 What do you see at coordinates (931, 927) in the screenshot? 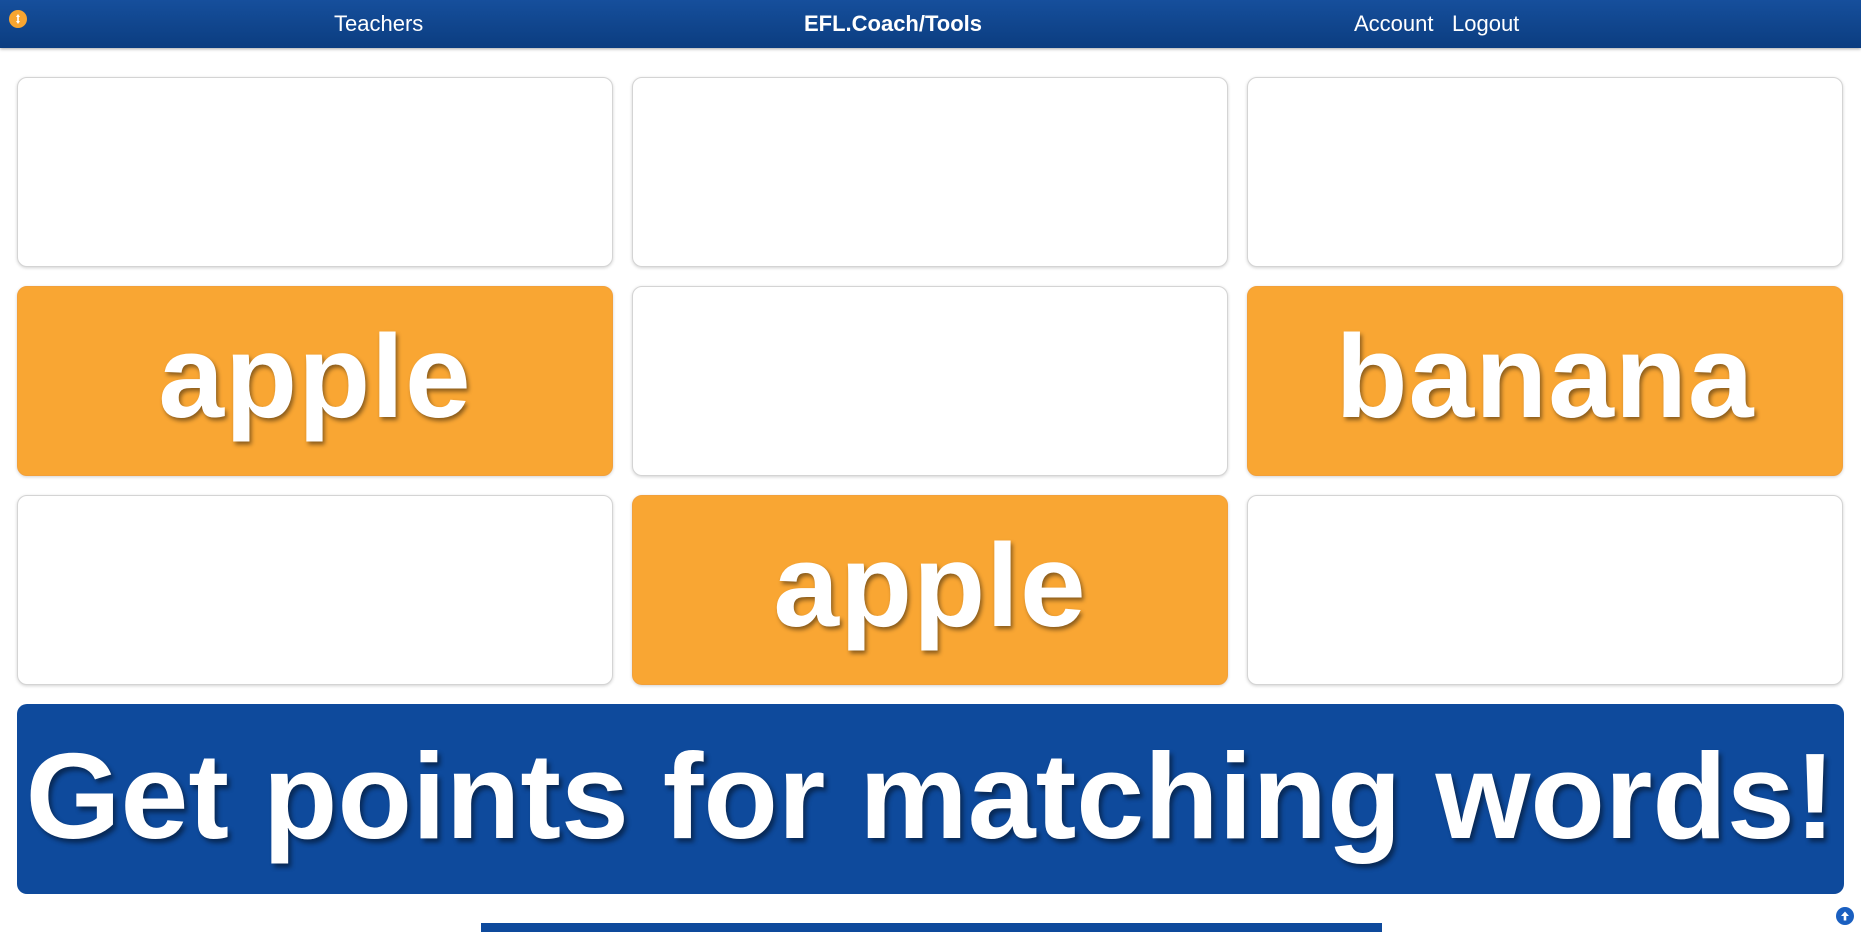
I see `bottom-panel-edge` at bounding box center [931, 927].